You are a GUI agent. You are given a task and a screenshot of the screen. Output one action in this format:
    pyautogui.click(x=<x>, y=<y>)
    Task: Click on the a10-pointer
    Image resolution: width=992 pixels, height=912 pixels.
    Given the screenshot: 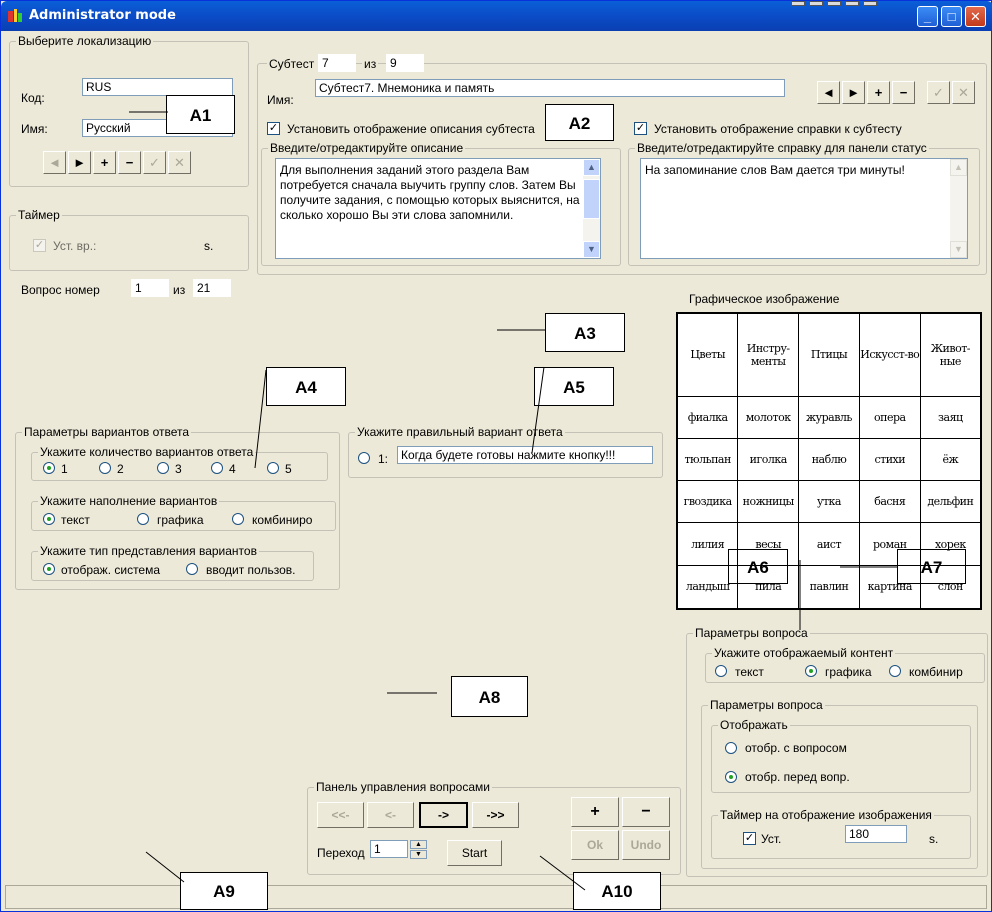 What is the action you would take?
    pyautogui.click(x=562, y=873)
    